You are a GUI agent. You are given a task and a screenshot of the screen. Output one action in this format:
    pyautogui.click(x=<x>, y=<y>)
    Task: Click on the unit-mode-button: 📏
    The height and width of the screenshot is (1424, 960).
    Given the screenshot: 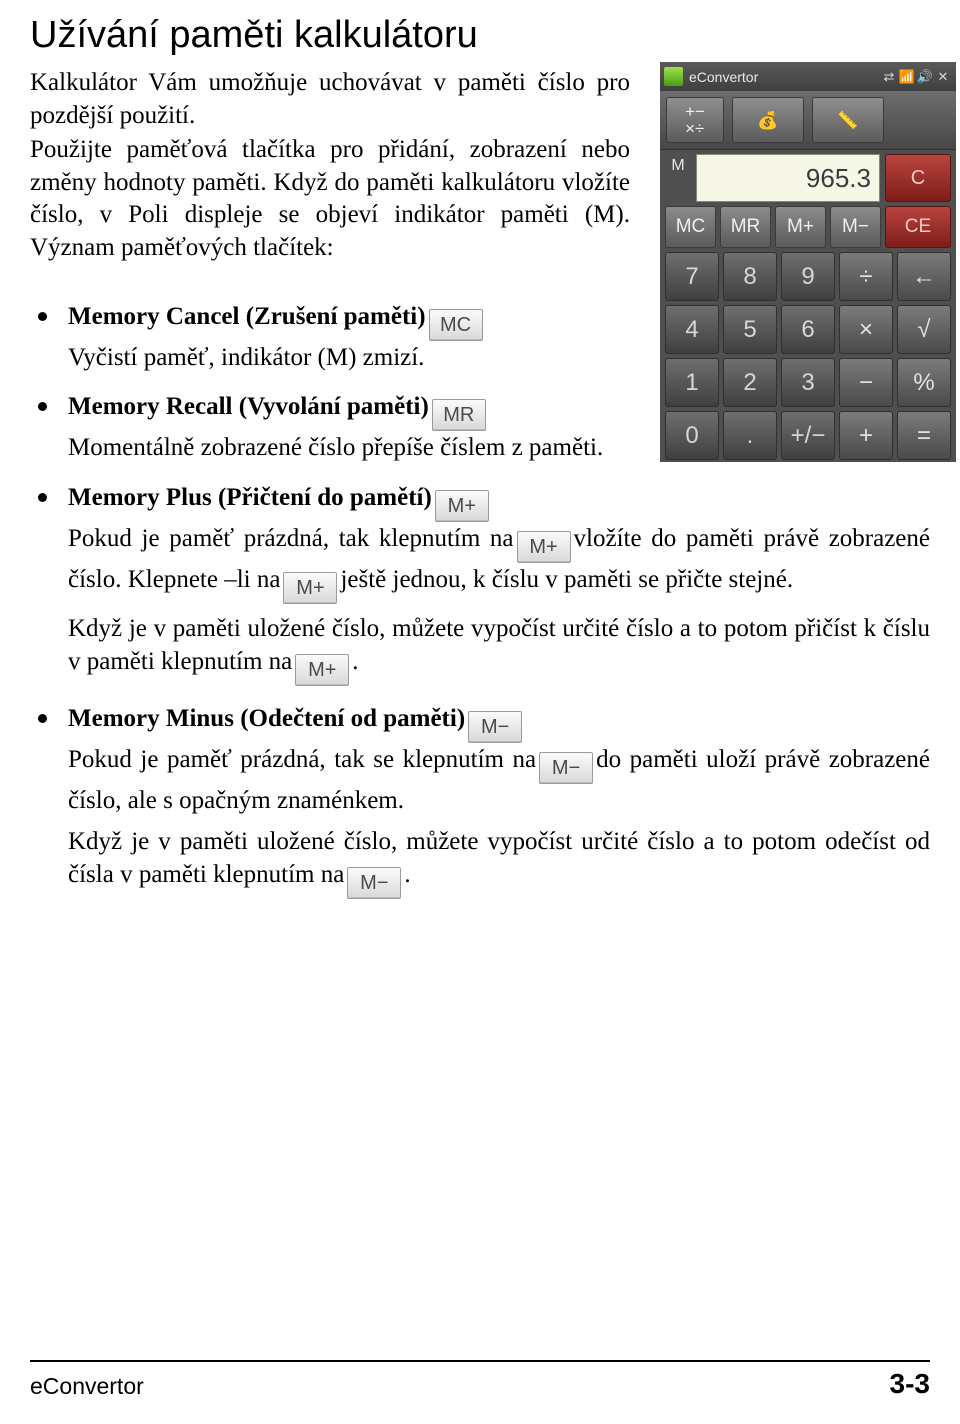 What is the action you would take?
    pyautogui.click(x=848, y=120)
    